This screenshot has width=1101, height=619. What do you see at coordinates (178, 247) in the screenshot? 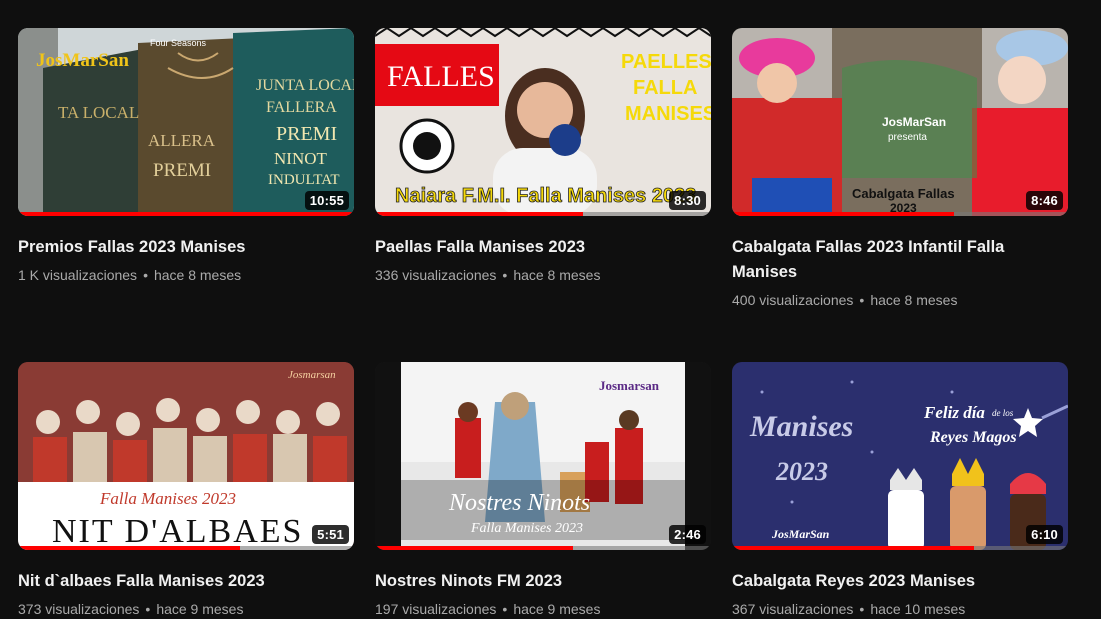
I see `video-title: Premios Fallas 2023 Manises` at bounding box center [178, 247].